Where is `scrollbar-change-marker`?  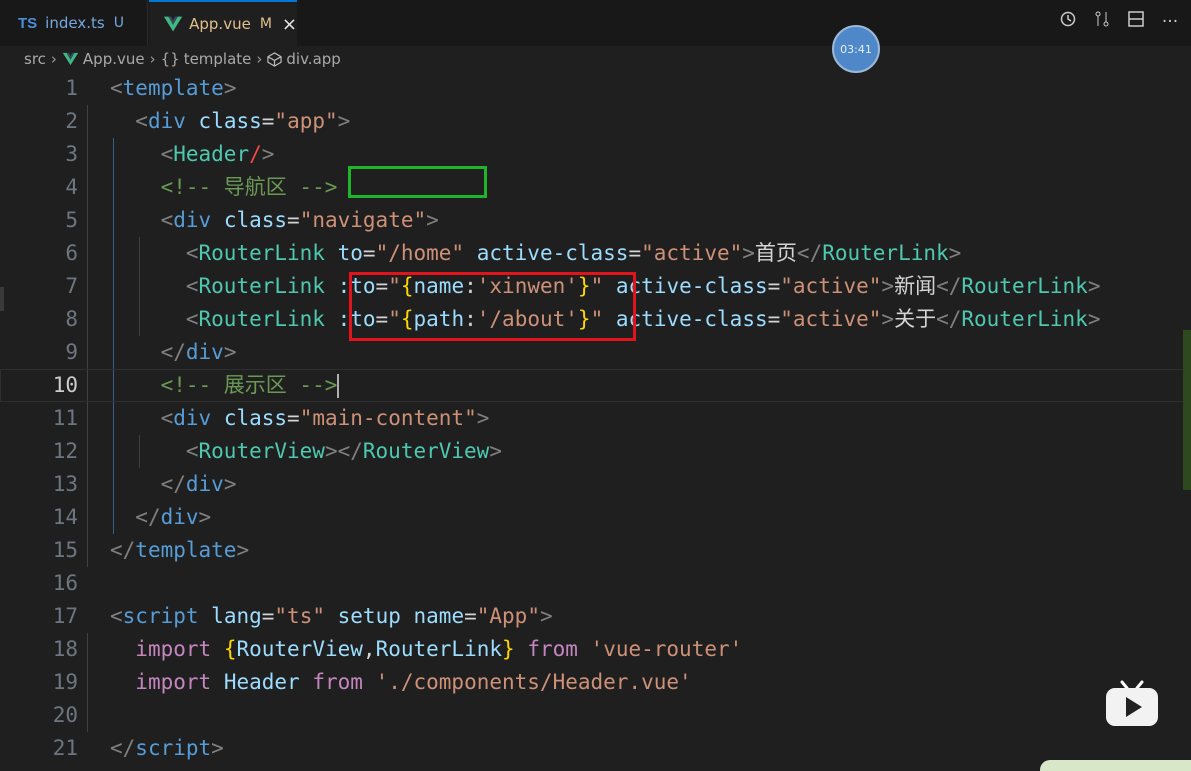
scrollbar-change-marker is located at coordinates (1187, 410).